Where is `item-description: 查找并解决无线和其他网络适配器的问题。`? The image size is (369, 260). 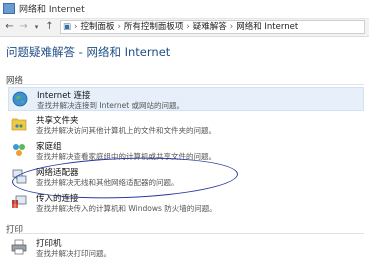
item-description: 查找并解决无线和其他网络适配器的问题。 is located at coordinates (107, 182).